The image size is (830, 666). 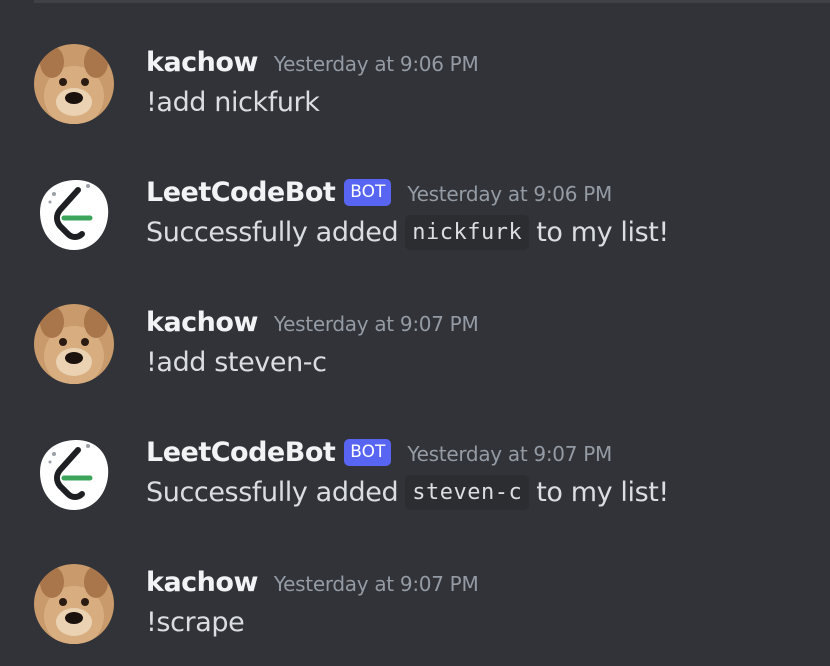 I want to click on message-header: LeetCodeBot BOT Yesterday at 9:06 PM, so click(x=379, y=192).